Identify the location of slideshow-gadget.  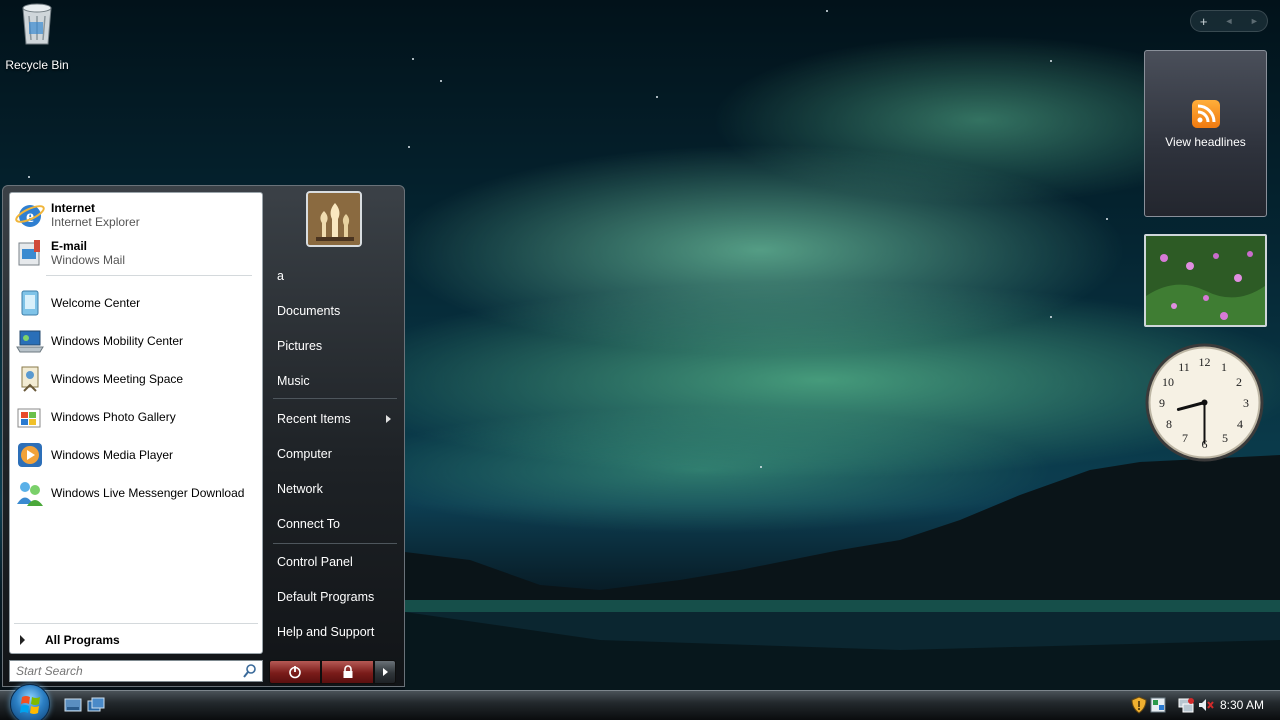
(1205, 280).